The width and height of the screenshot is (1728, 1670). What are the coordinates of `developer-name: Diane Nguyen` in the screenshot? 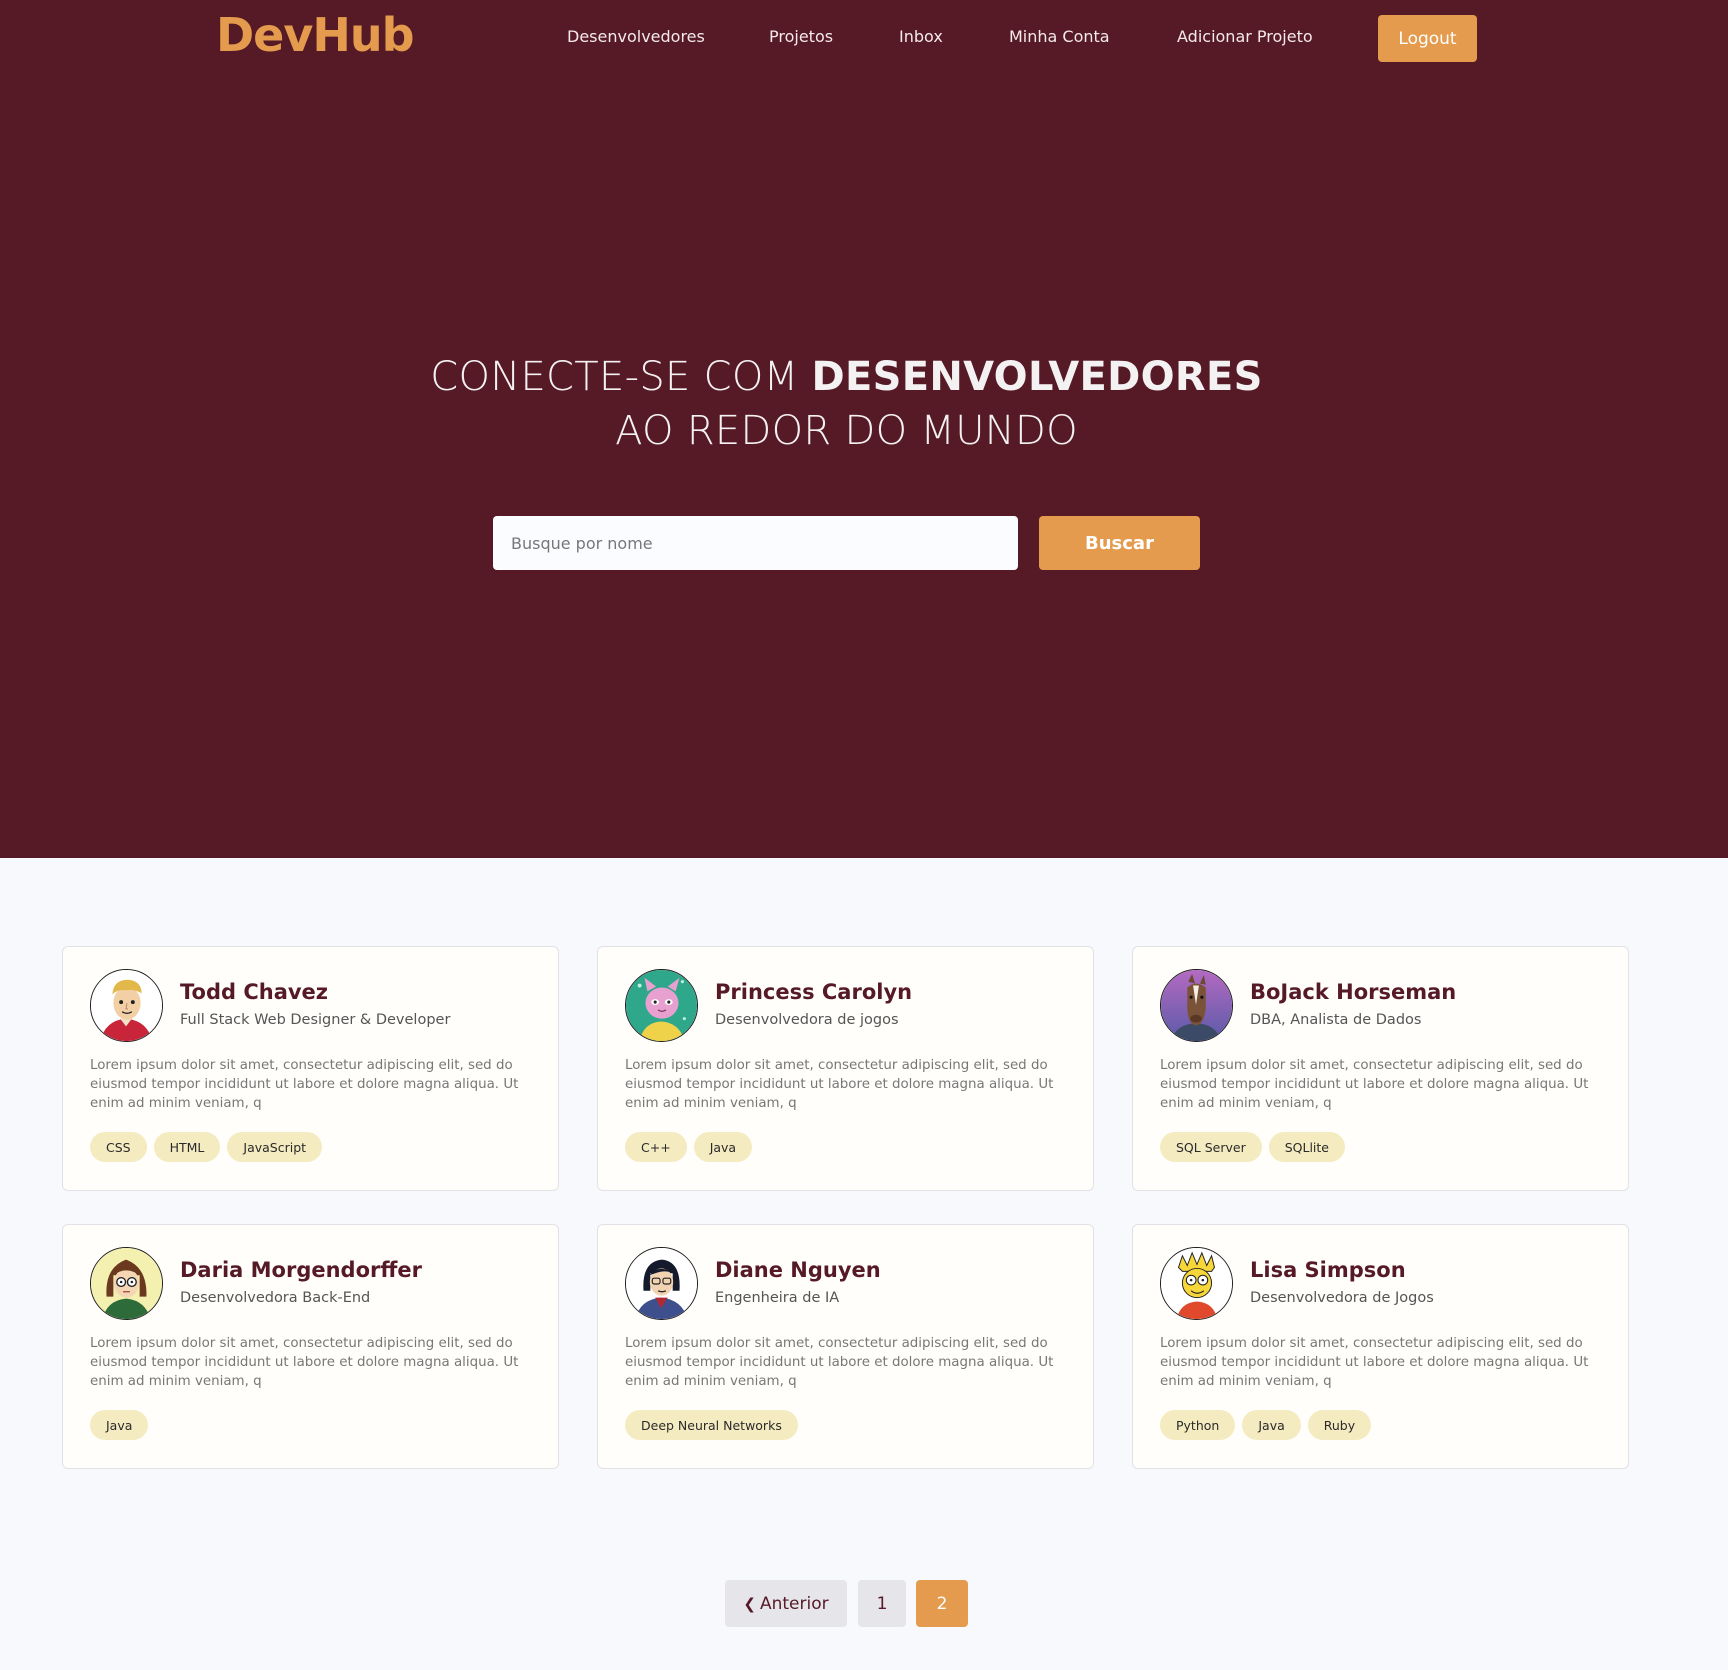 It's located at (798, 1270).